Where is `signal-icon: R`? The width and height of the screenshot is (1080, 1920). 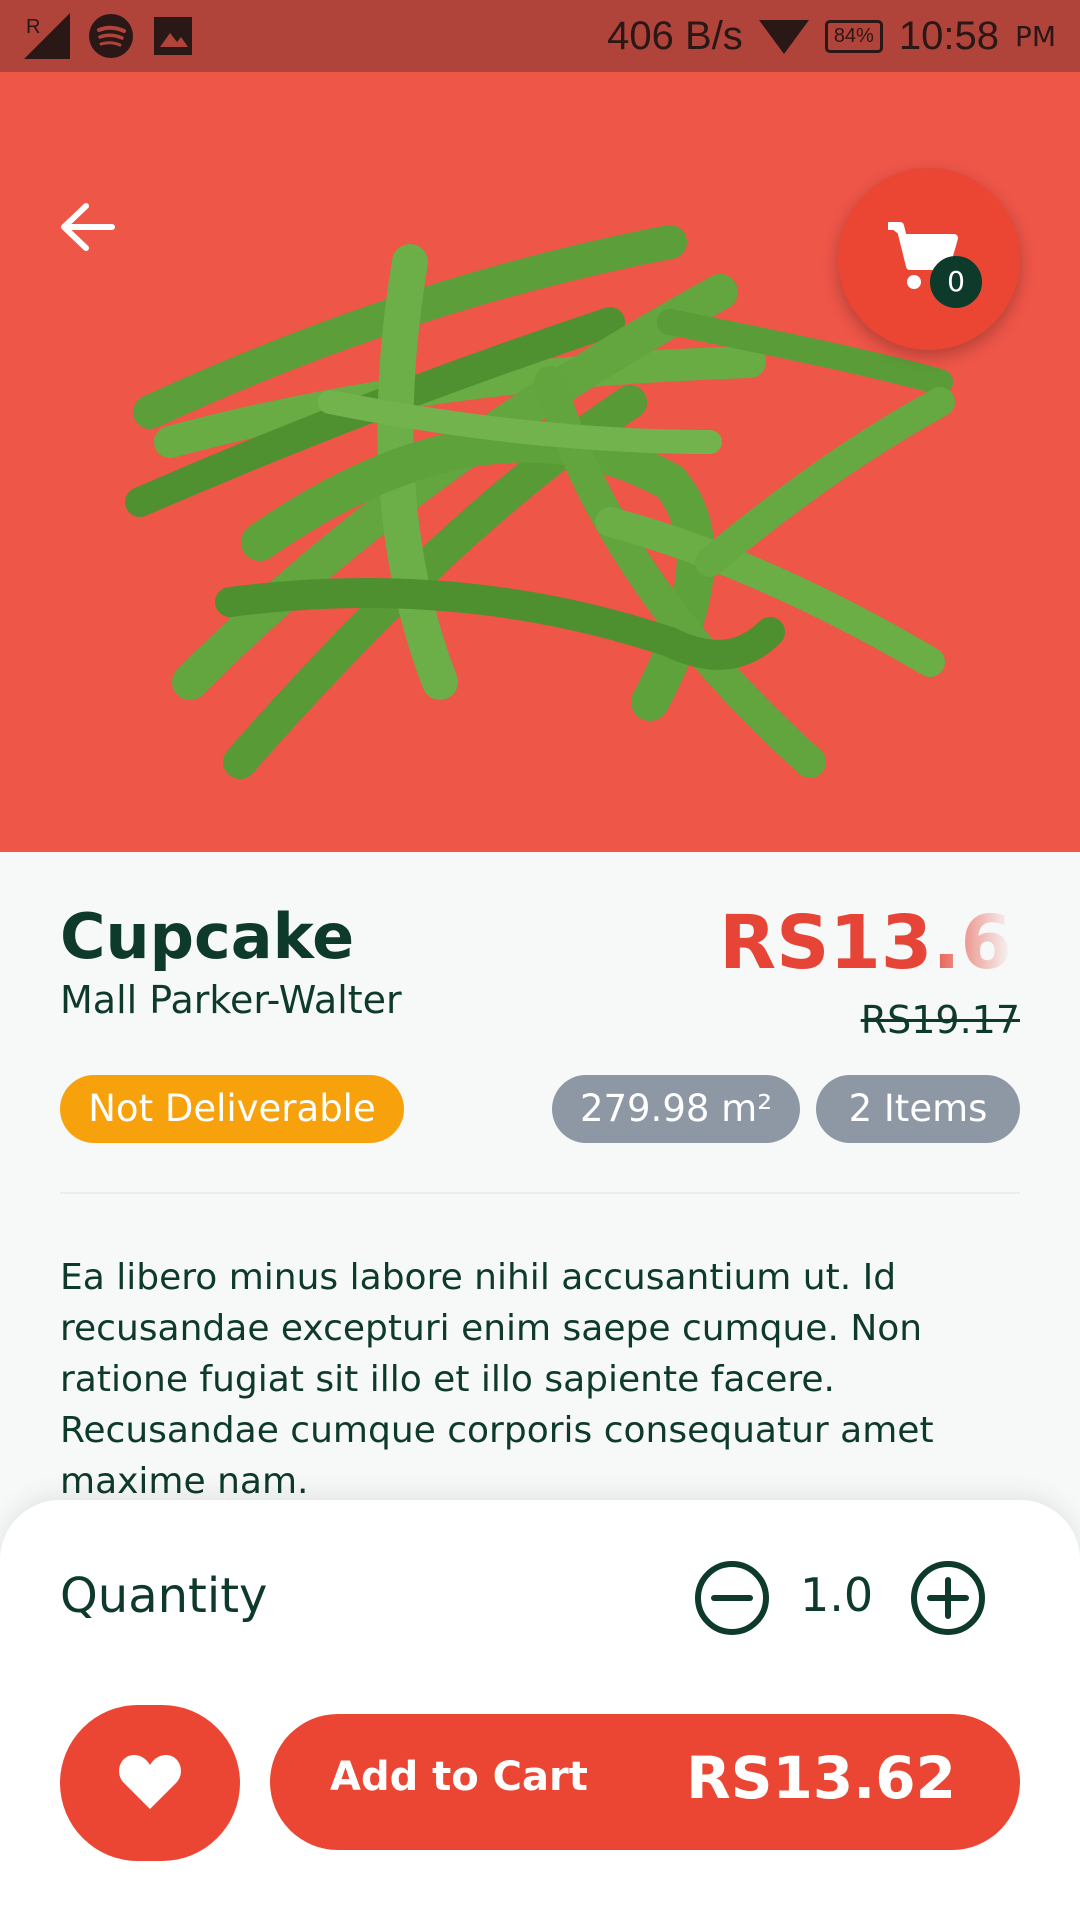
signal-icon: R is located at coordinates (47, 36).